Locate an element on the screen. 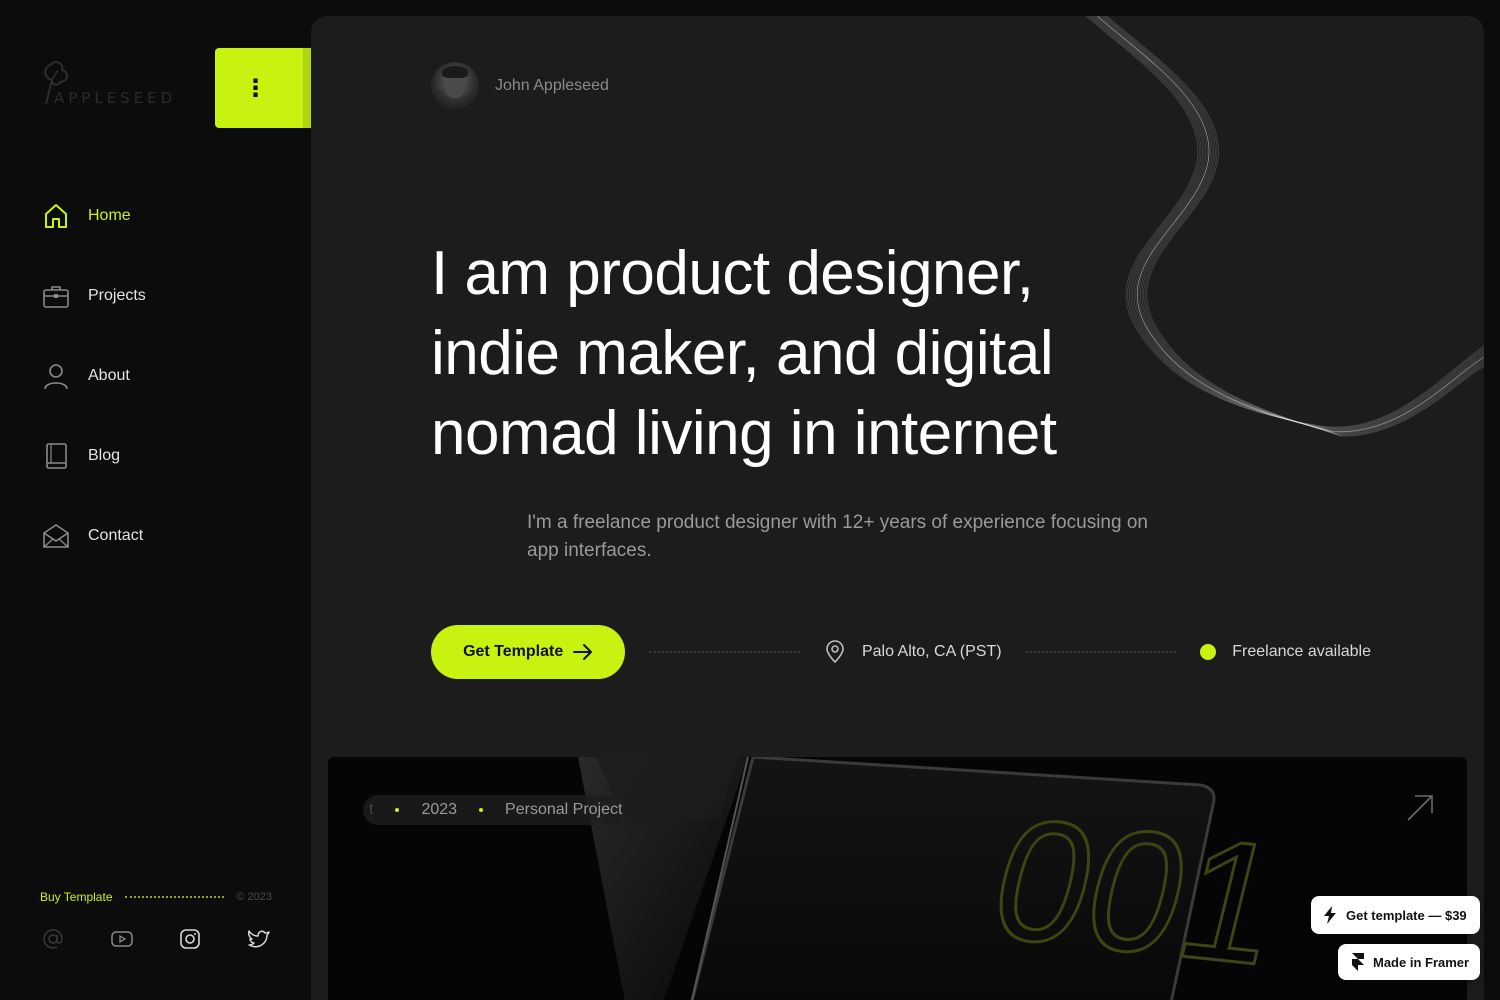 The height and width of the screenshot is (1000, 1500). profile-name: John Appleseed is located at coordinates (552, 85).